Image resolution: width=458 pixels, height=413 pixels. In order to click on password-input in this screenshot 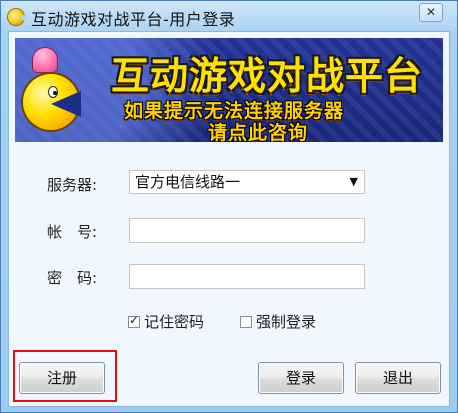, I will do `click(247, 276)`.